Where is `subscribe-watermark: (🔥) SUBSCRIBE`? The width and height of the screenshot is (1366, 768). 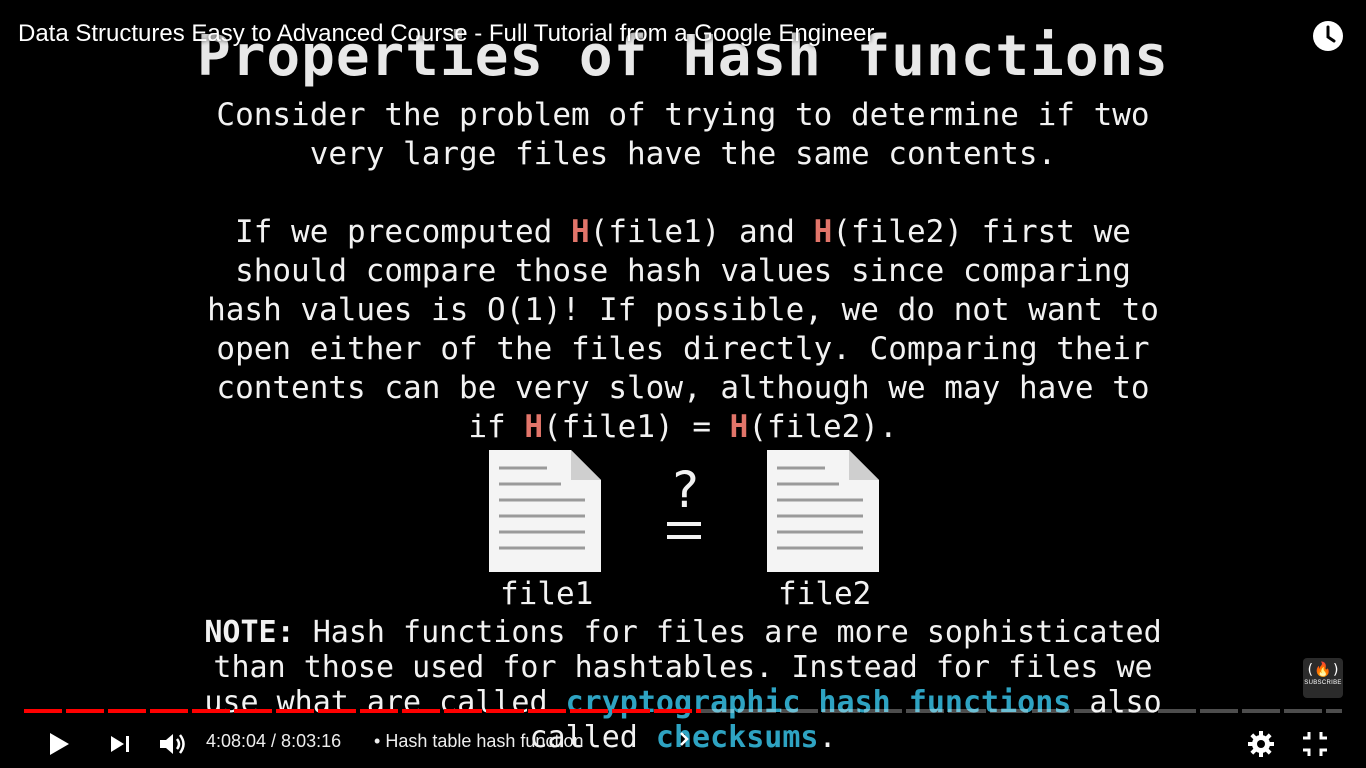 subscribe-watermark: (🔥) SUBSCRIBE is located at coordinates (1323, 678).